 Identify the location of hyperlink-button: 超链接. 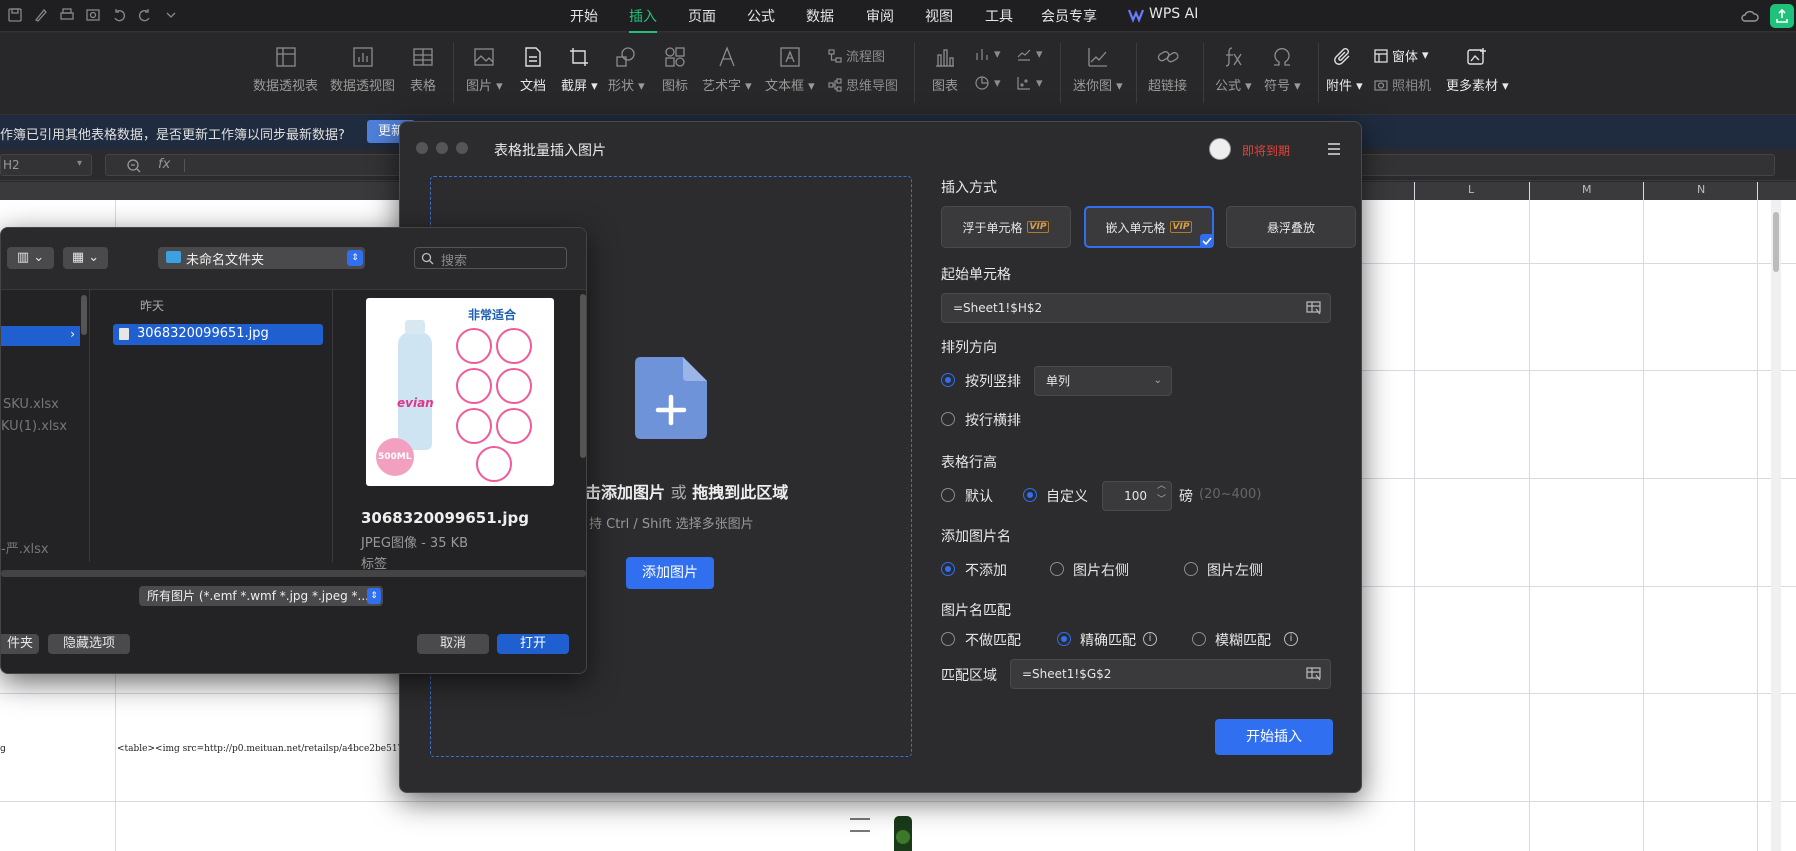
(1167, 69).